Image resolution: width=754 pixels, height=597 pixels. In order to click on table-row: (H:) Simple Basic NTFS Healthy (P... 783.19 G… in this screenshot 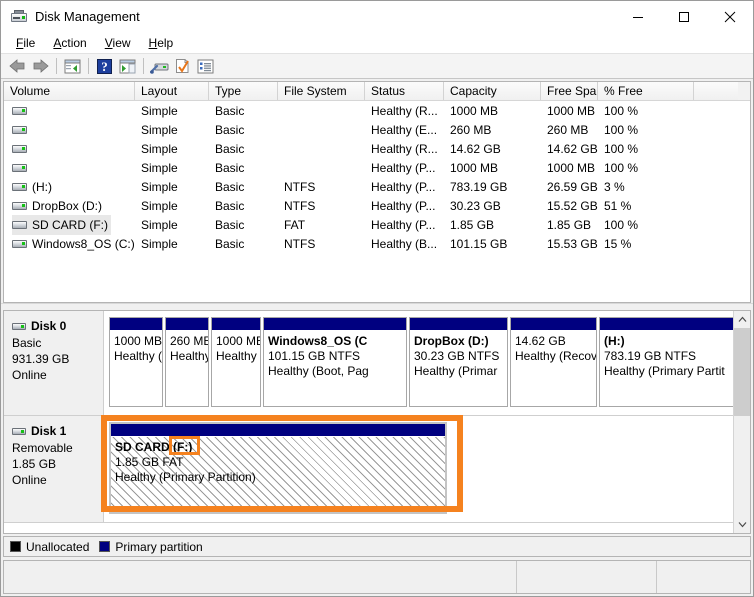, I will do `click(377, 186)`.